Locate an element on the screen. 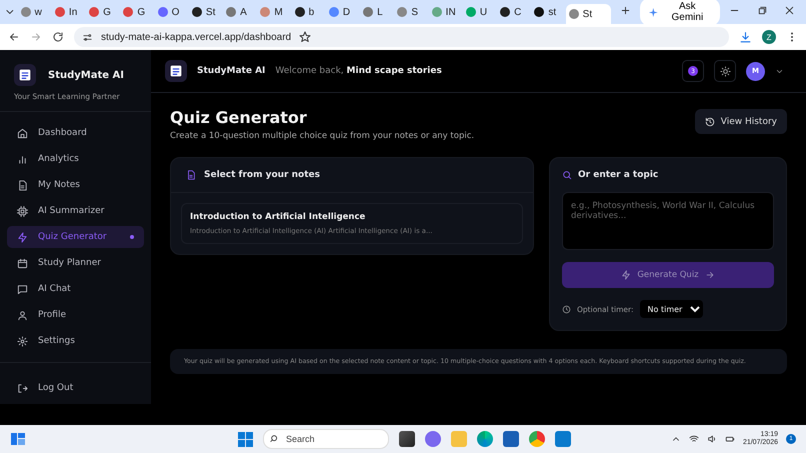 Image resolution: width=806 pixels, height=453 pixels. restore-icon is located at coordinates (762, 10).